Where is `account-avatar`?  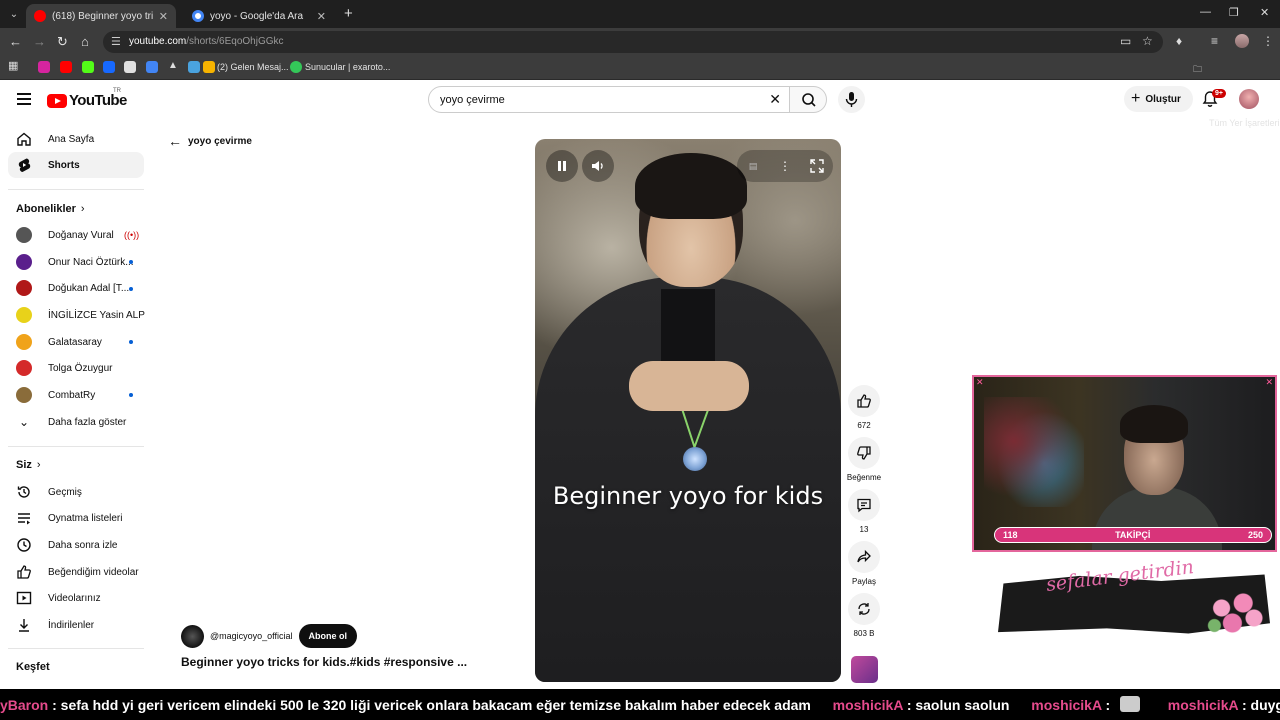
account-avatar is located at coordinates (1249, 99).